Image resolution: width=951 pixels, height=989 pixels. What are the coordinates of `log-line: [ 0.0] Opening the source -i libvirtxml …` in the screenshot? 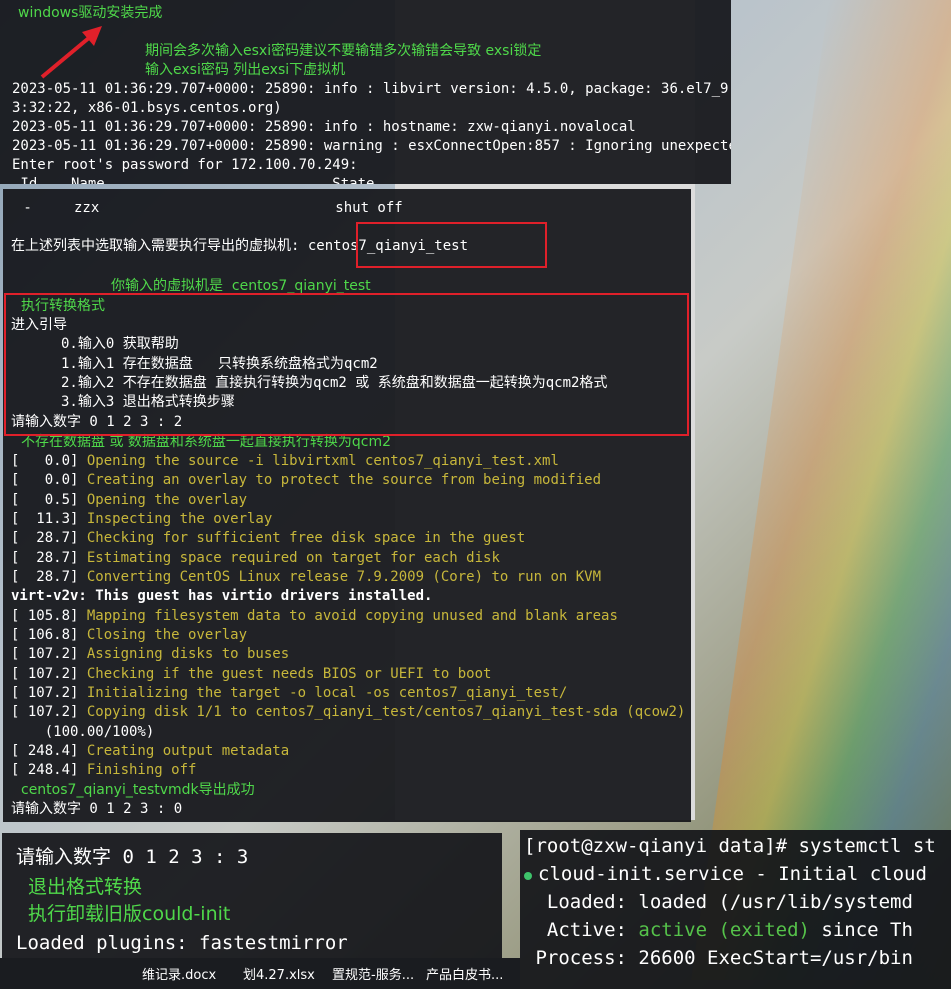 It's located at (285, 461).